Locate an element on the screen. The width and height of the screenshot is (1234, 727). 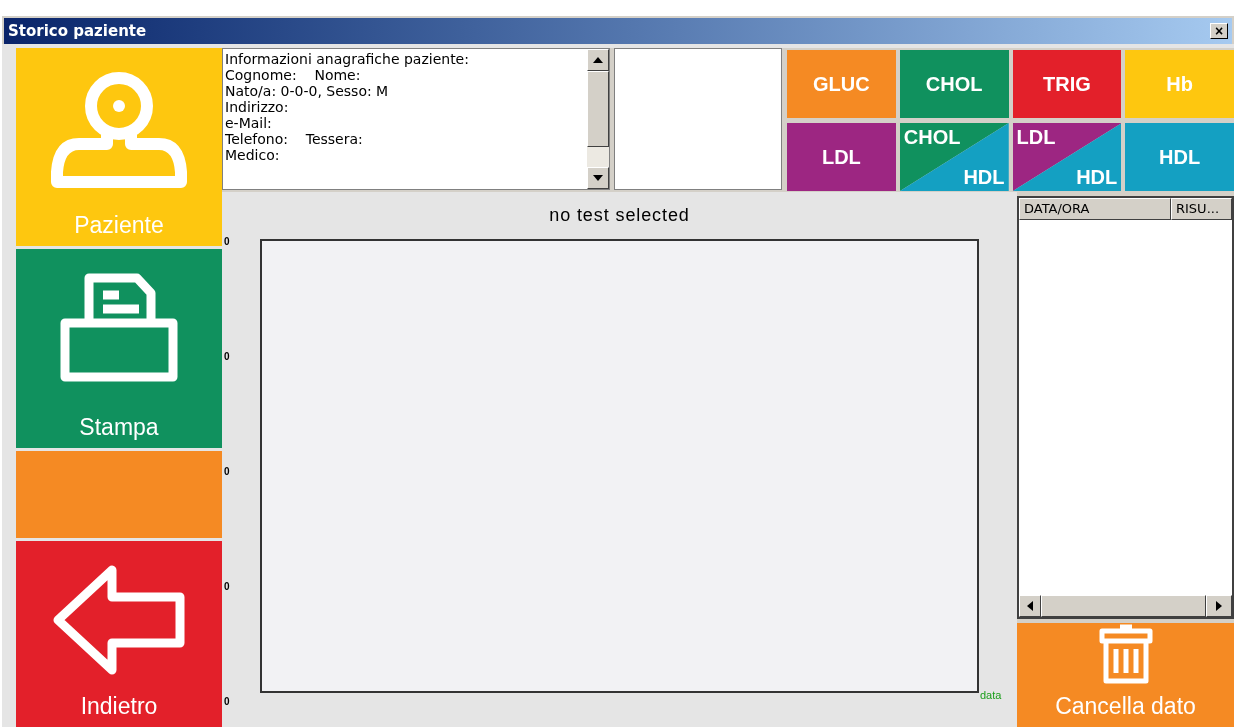
right-arrow-icon is located at coordinates (1219, 605).